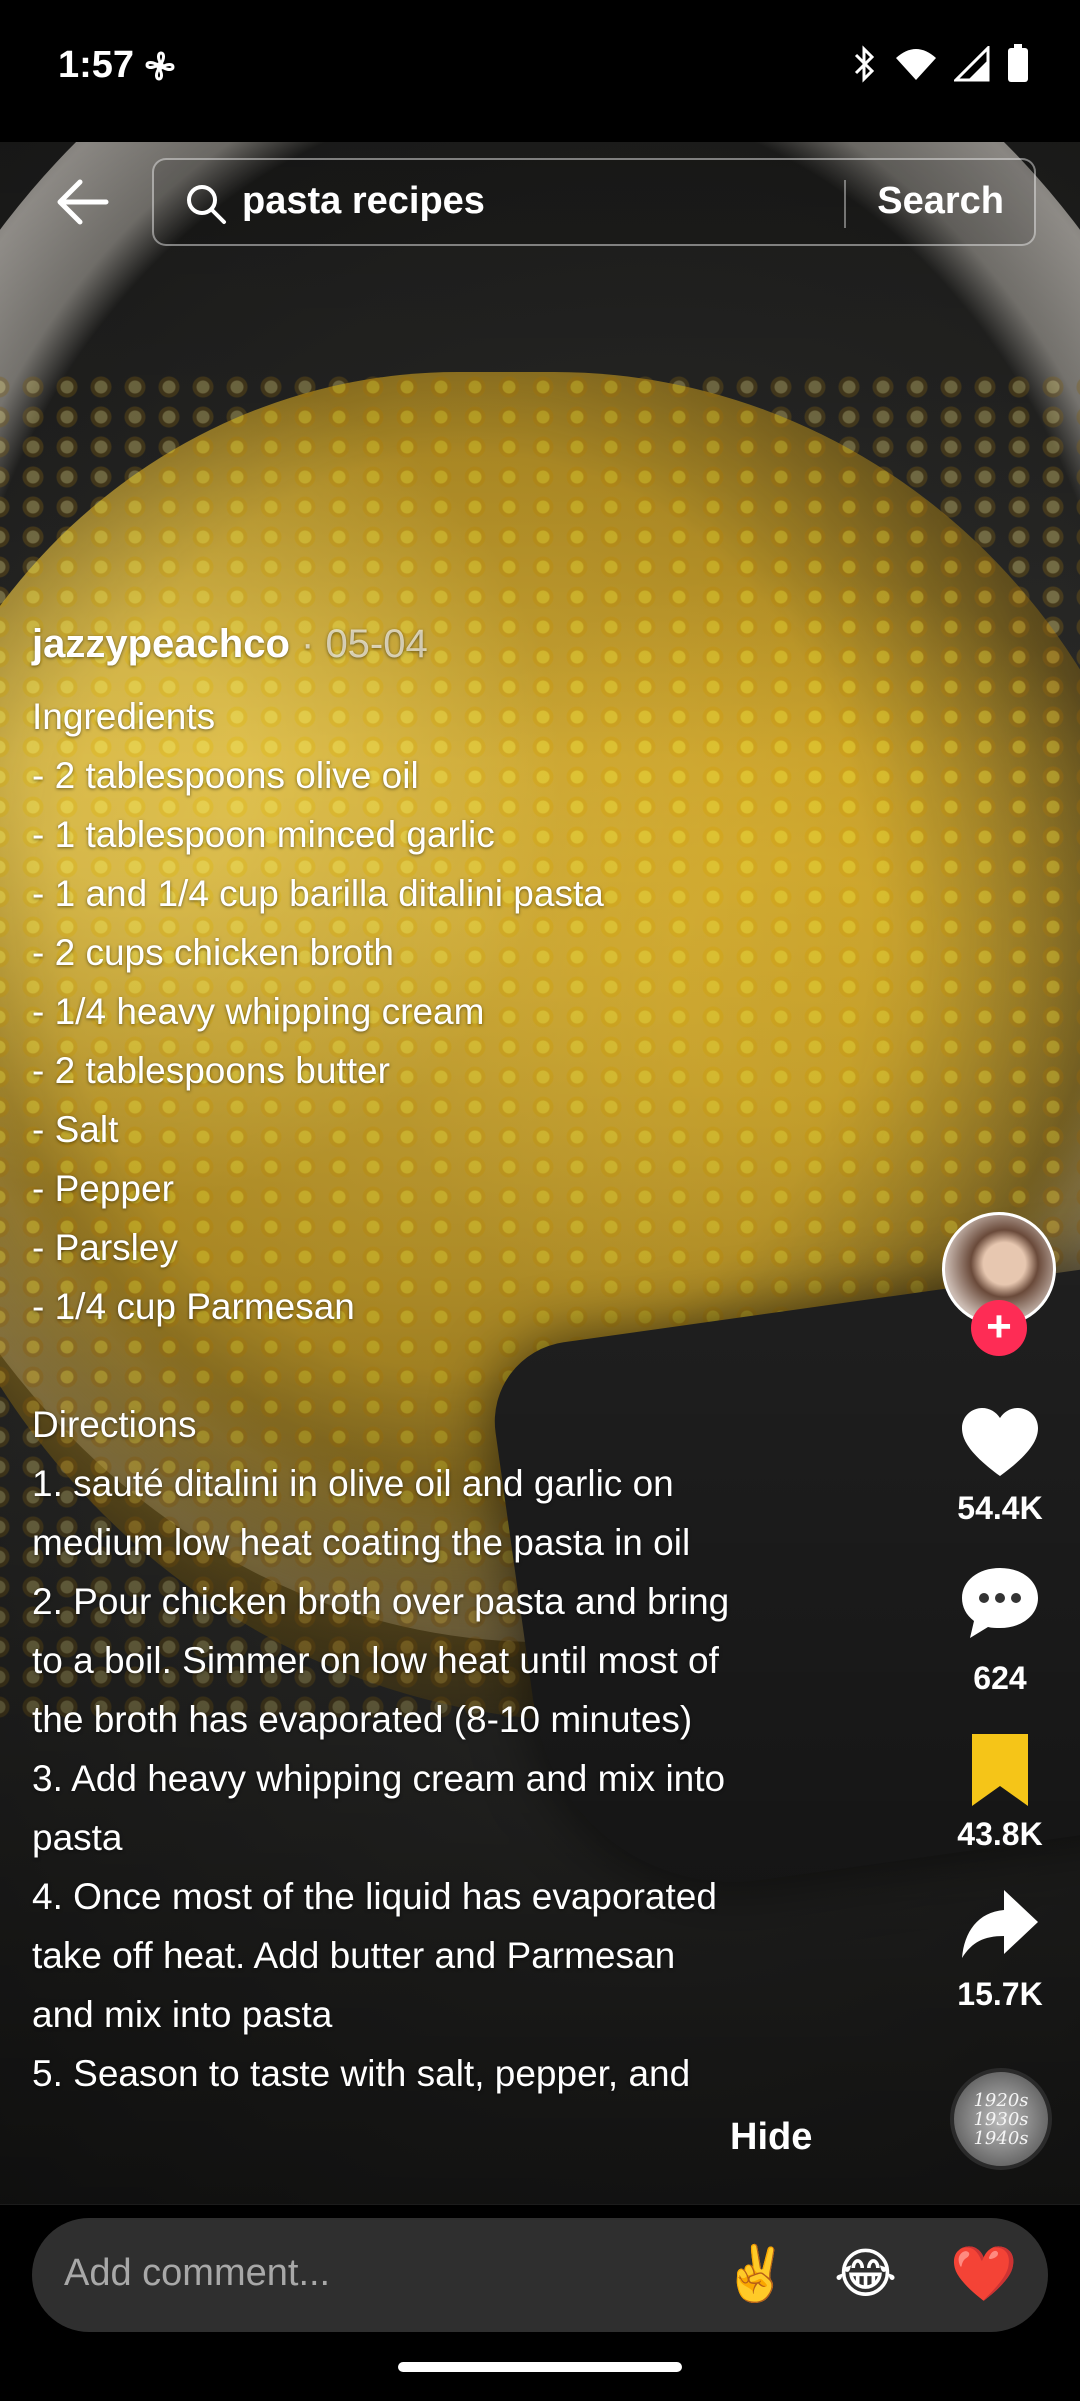 Image resolution: width=1080 pixels, height=2401 pixels. Describe the element at coordinates (379, 1778) in the screenshot. I see `description-line: 3. Add heavy whipping cream and mix into` at that location.